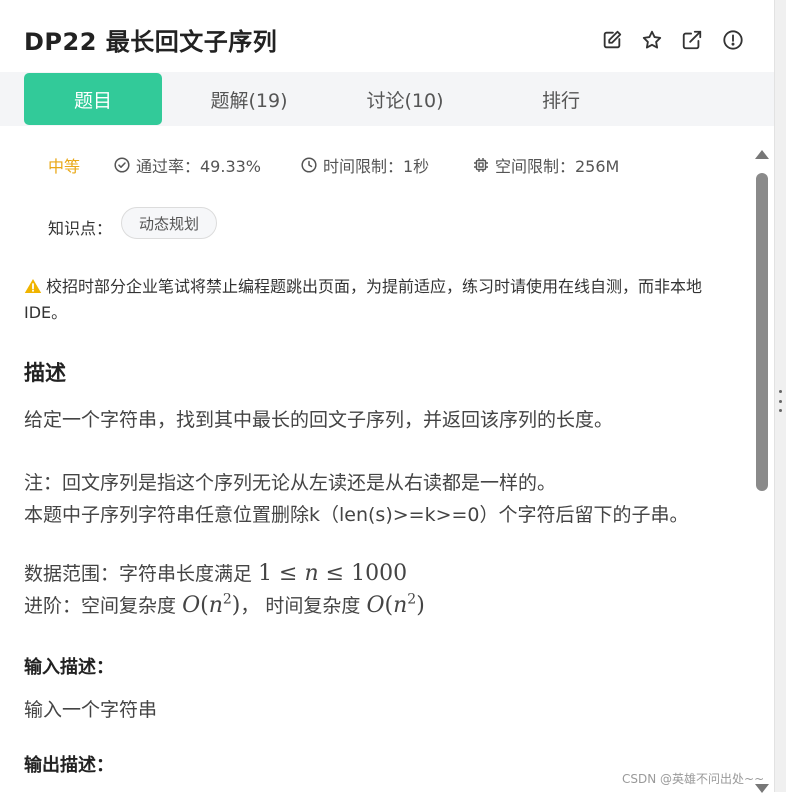 Image resolution: width=786 pixels, height=793 pixels. I want to click on data-range-label: 数据范围：字符串长度满足, so click(138, 574).